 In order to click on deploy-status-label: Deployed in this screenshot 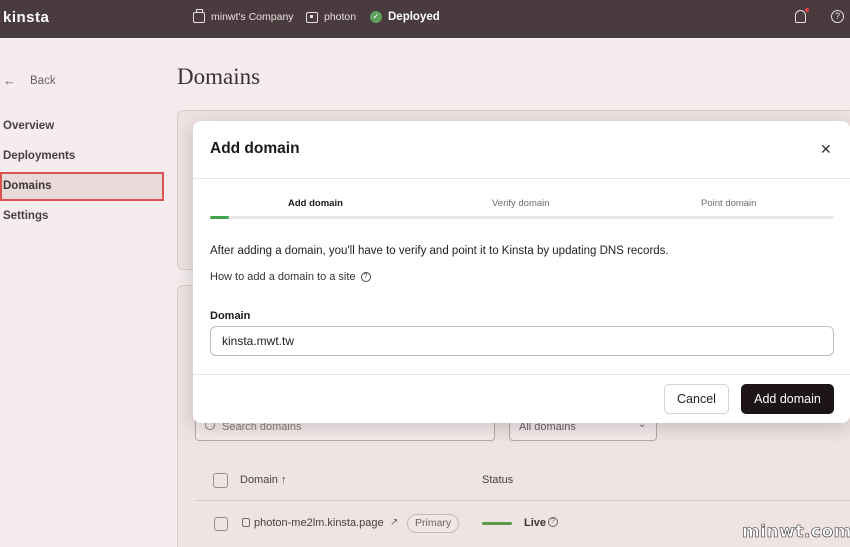, I will do `click(414, 17)`.